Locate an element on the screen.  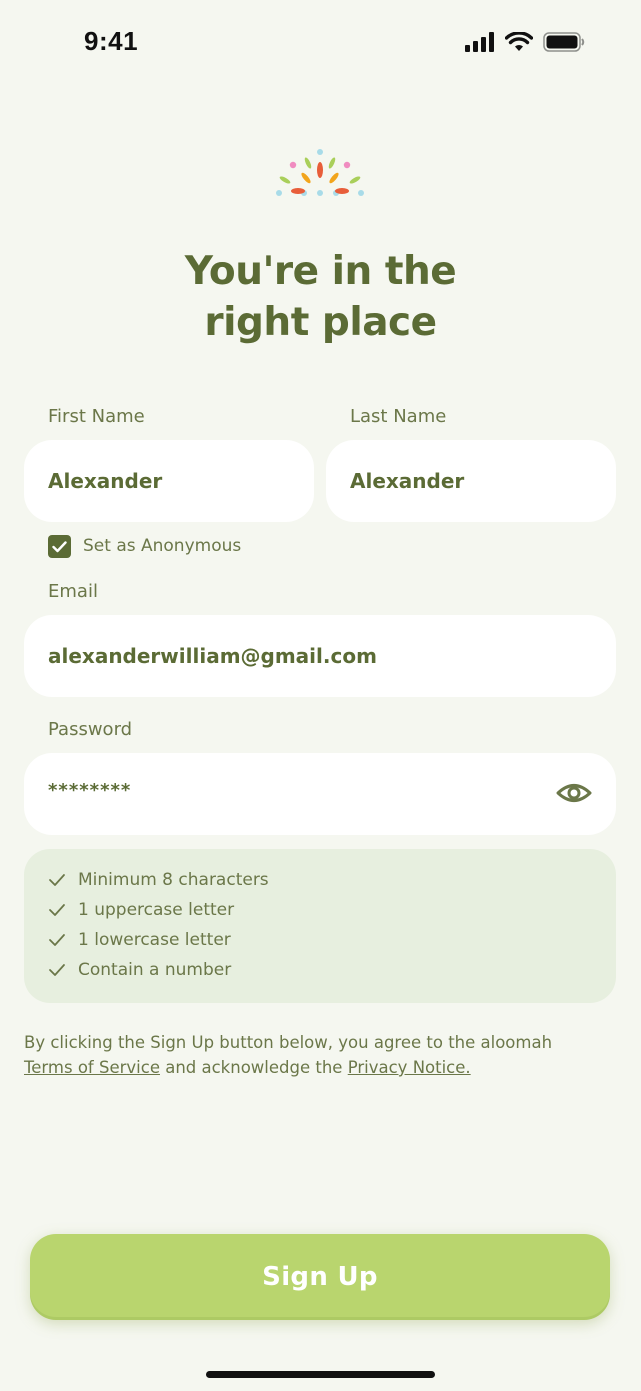
email-value: alexanderwilliam@gmail.com is located at coordinates (212, 656).